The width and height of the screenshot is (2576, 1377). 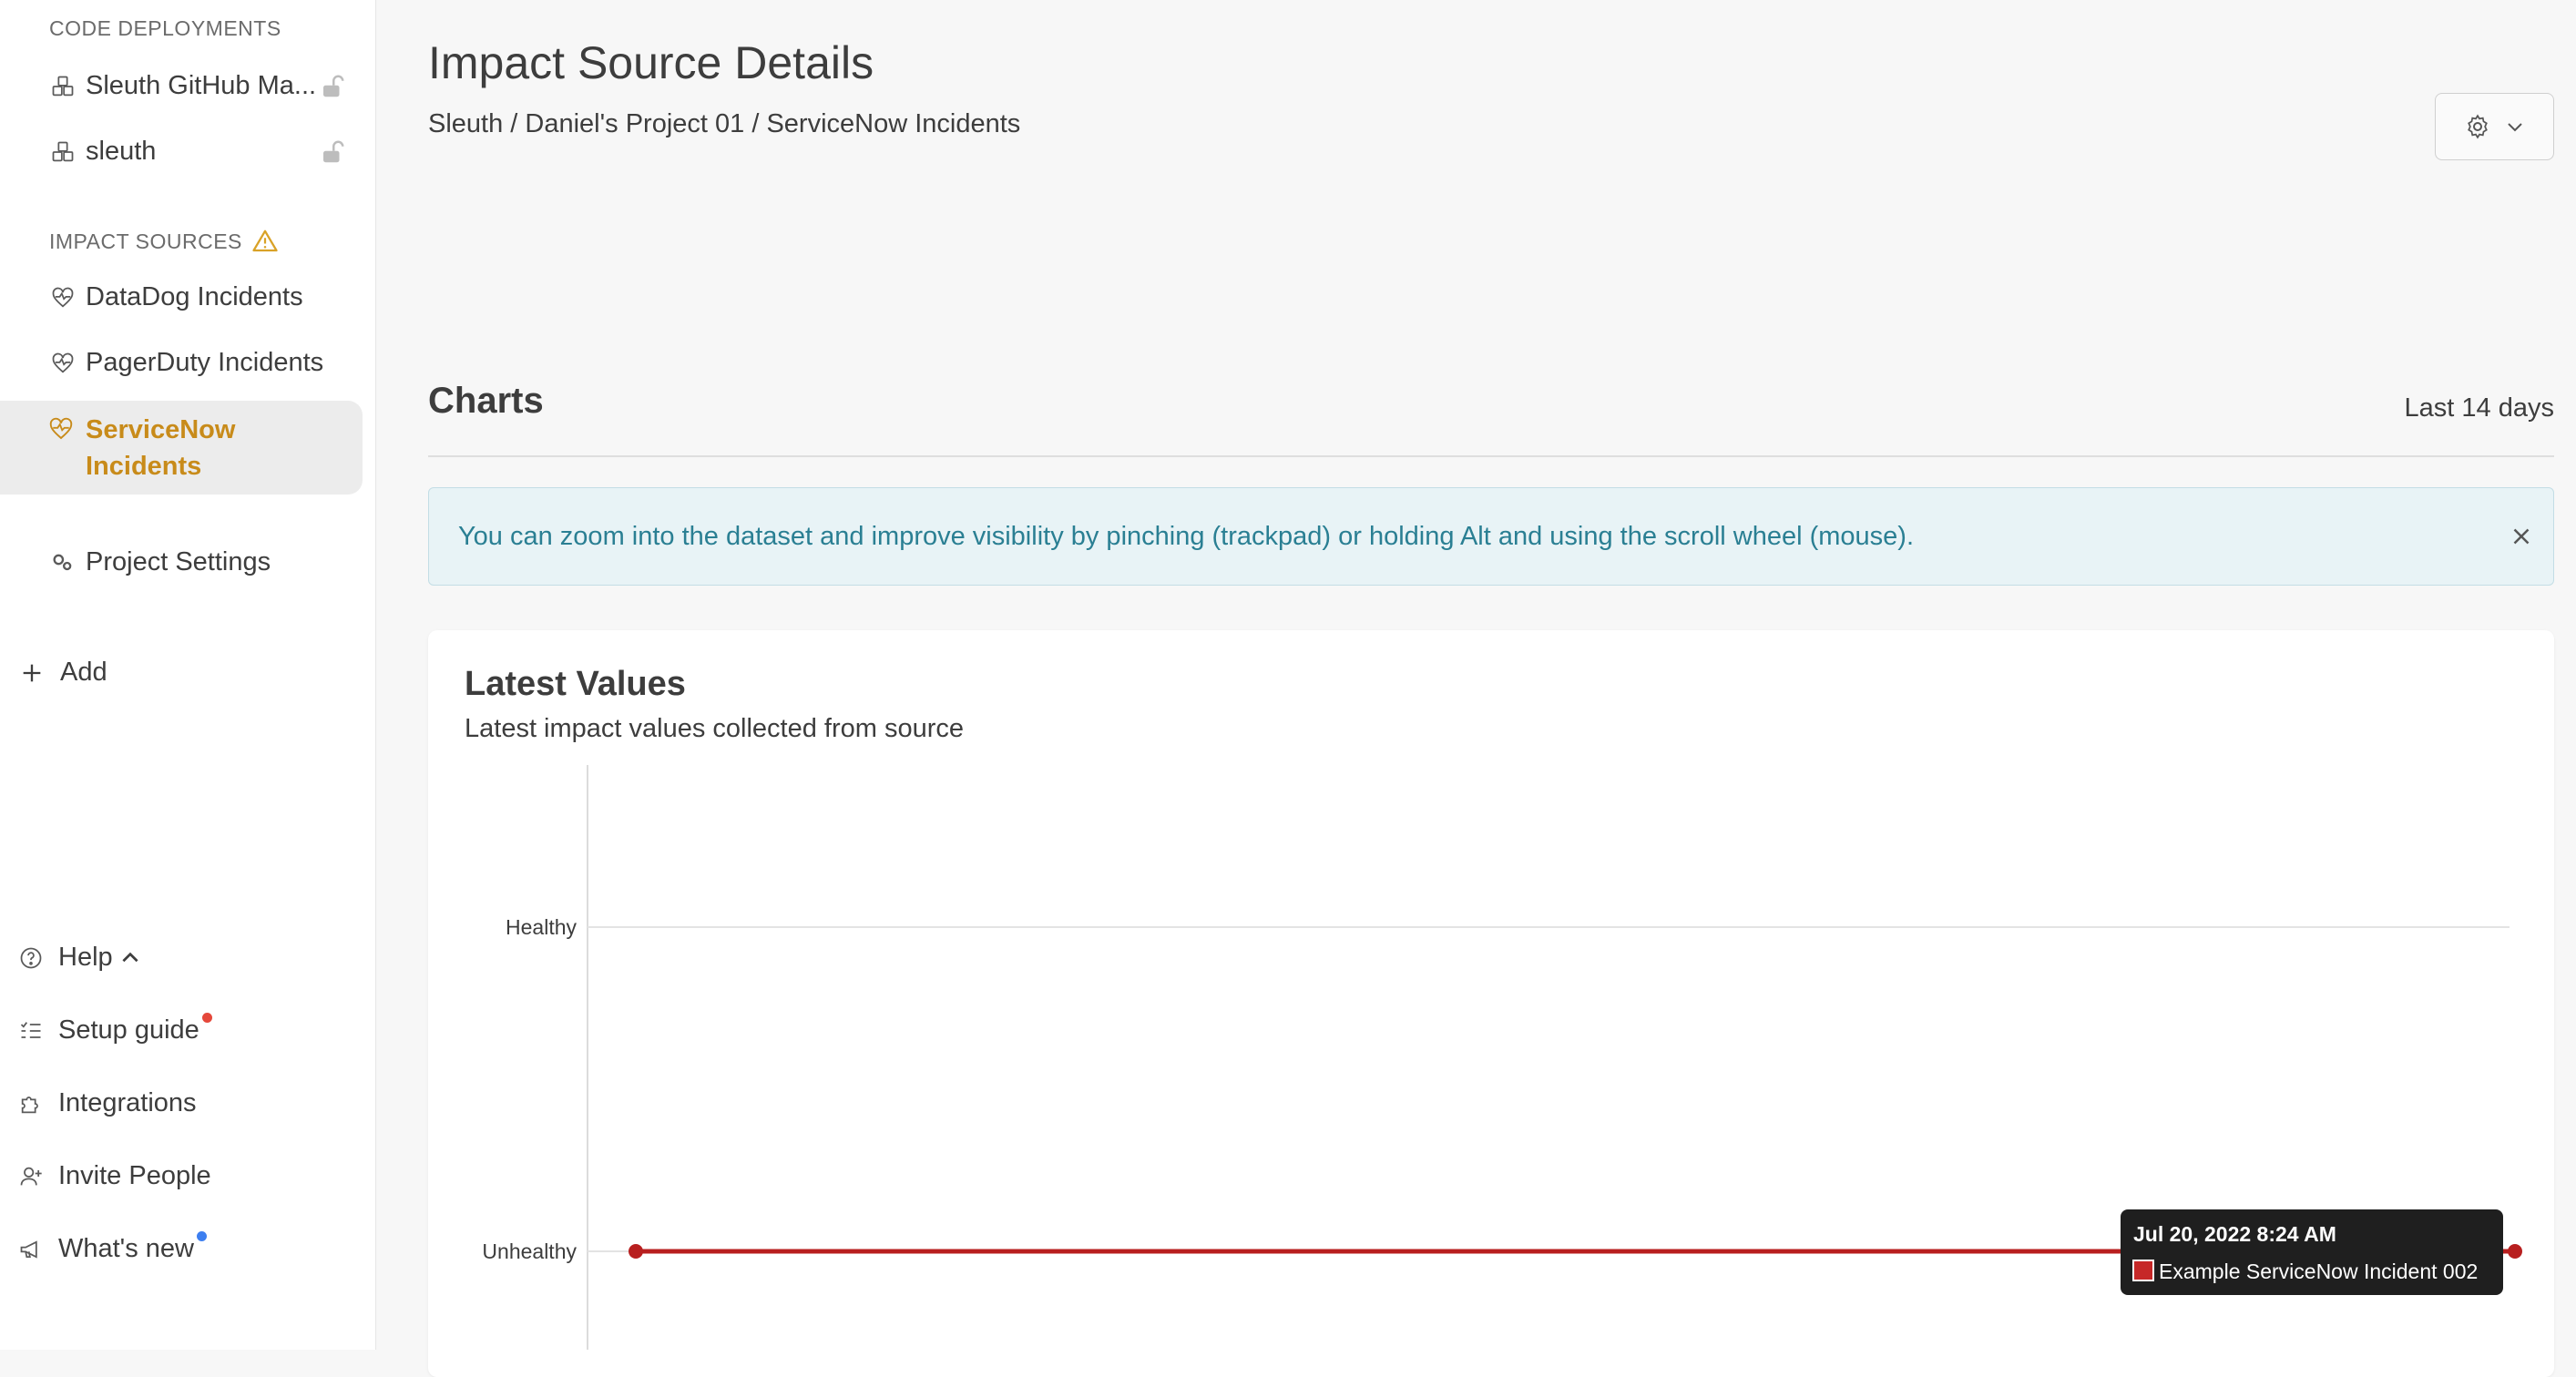 I want to click on puzzle-icon, so click(x=32, y=1103).